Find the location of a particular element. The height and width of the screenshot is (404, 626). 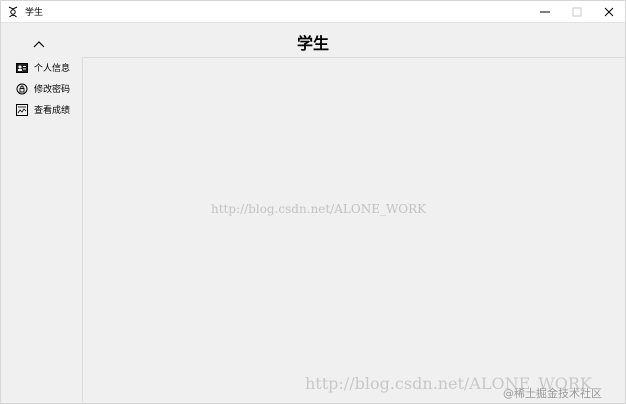

title-bar: 学生 is located at coordinates (313, 11).